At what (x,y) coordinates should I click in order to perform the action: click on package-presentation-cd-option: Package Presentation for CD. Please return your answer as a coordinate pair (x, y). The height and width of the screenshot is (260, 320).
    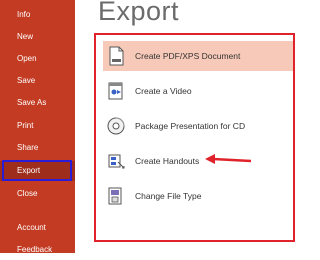
    Looking at the image, I should click on (198, 126).